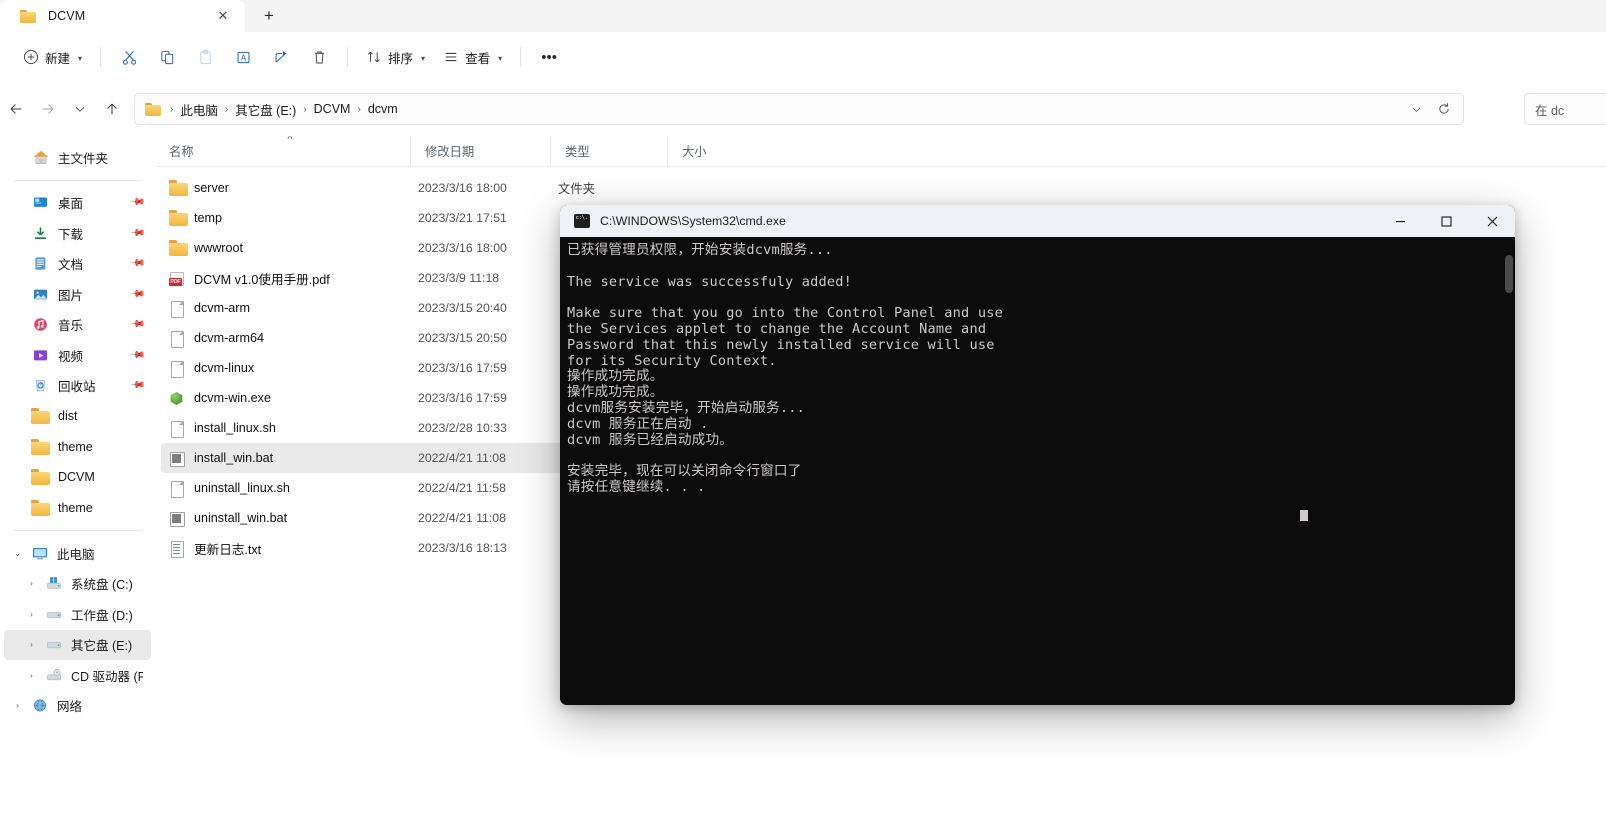 Image resolution: width=1606 pixels, height=823 pixels. I want to click on chevron-down-icon: ▾, so click(500, 58).